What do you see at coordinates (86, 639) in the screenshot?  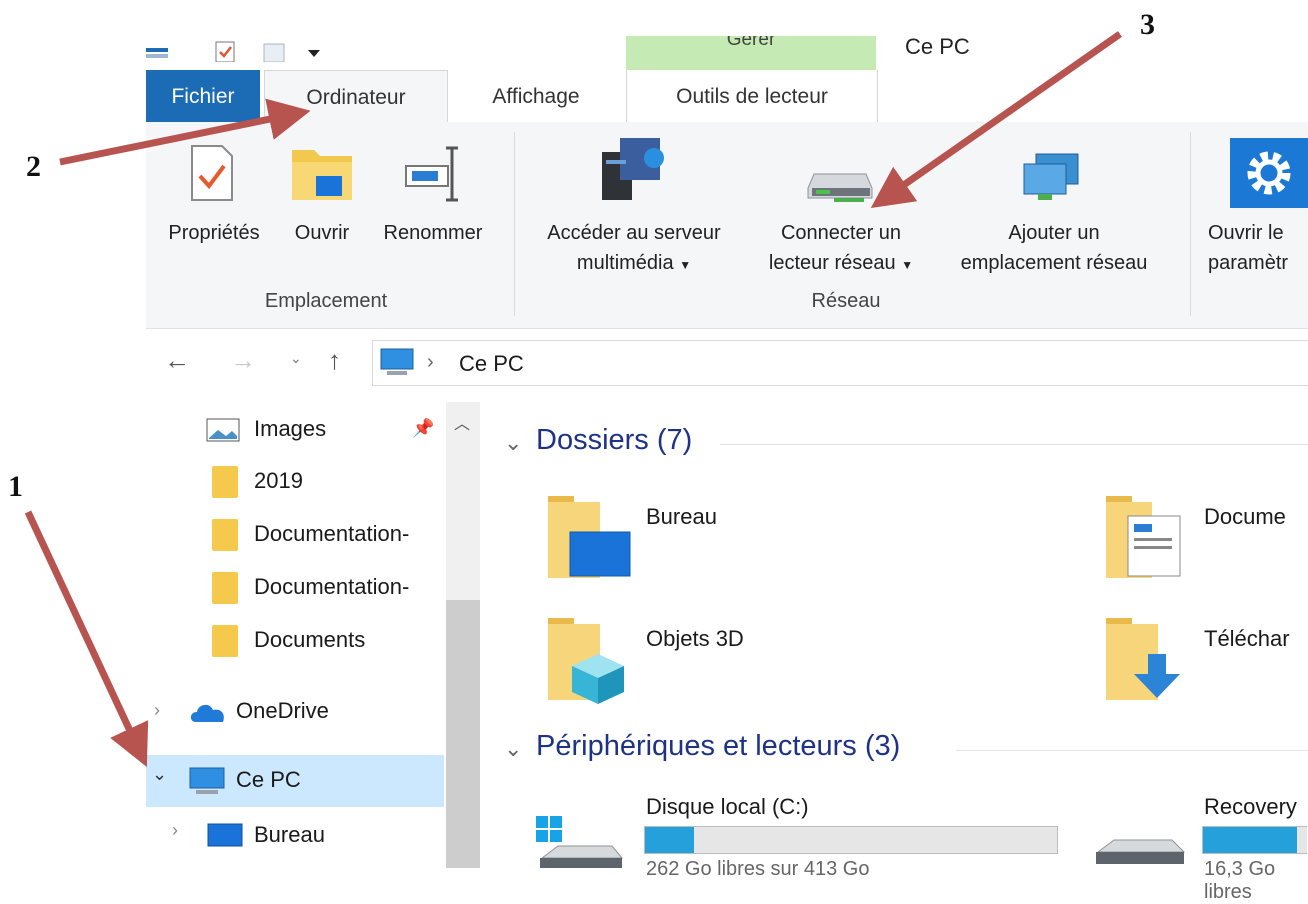 I see `arrow-to-this-pc` at bounding box center [86, 639].